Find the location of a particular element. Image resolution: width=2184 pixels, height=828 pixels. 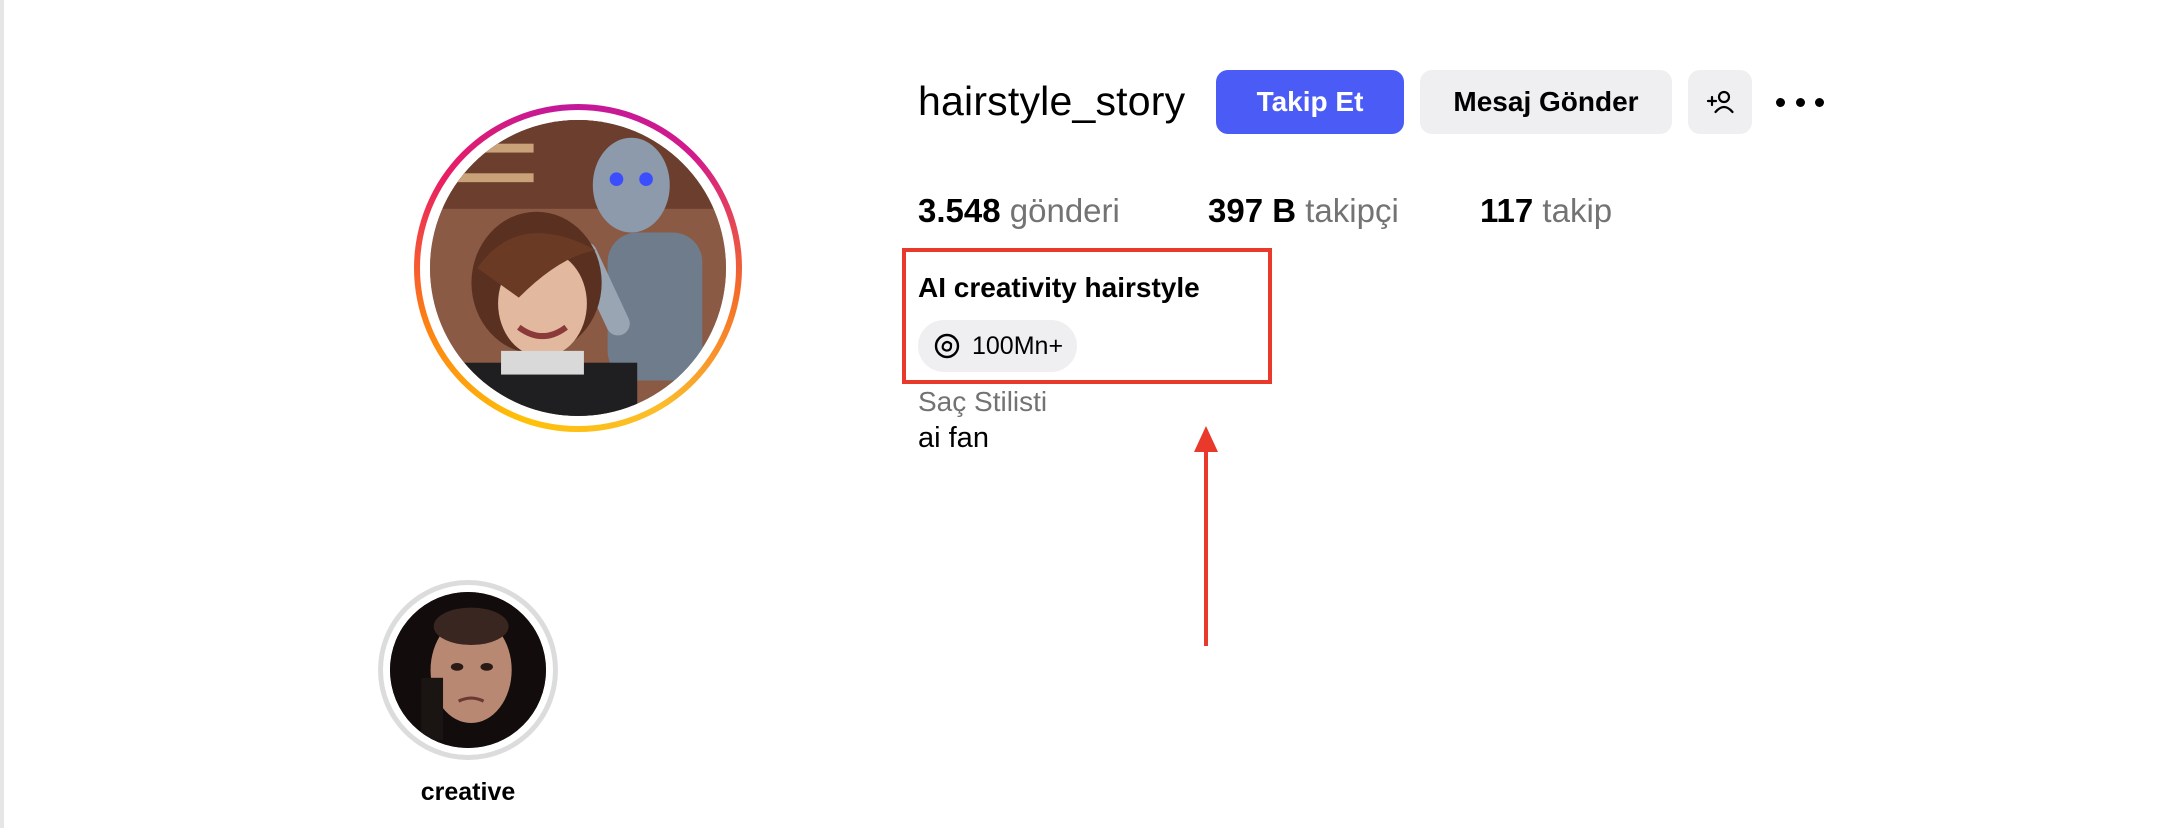

followers-count: 397 B is located at coordinates (1252, 210).